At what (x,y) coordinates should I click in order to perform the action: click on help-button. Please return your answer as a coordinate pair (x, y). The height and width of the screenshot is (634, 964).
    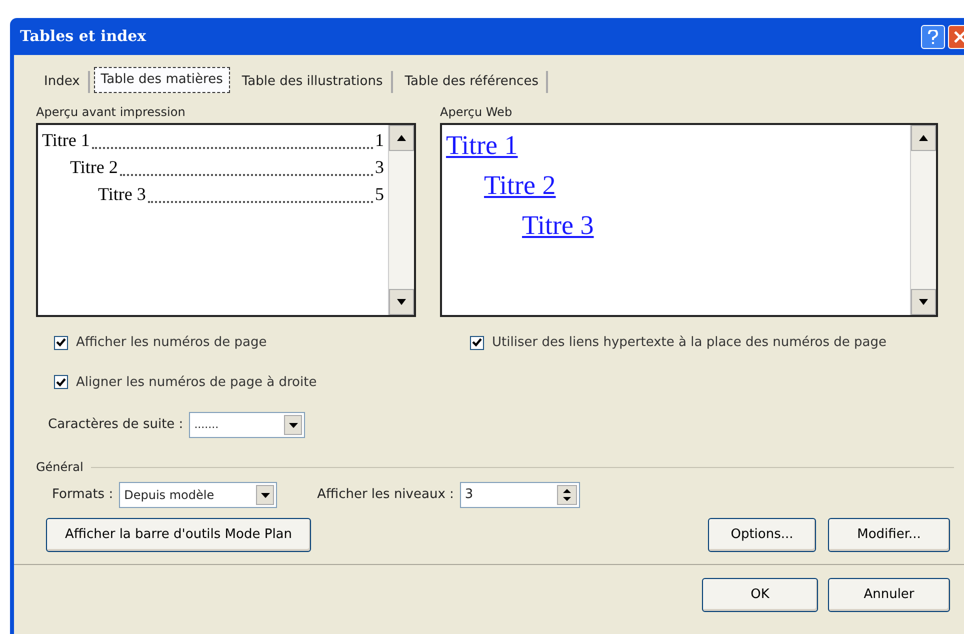
    Looking at the image, I should click on (933, 36).